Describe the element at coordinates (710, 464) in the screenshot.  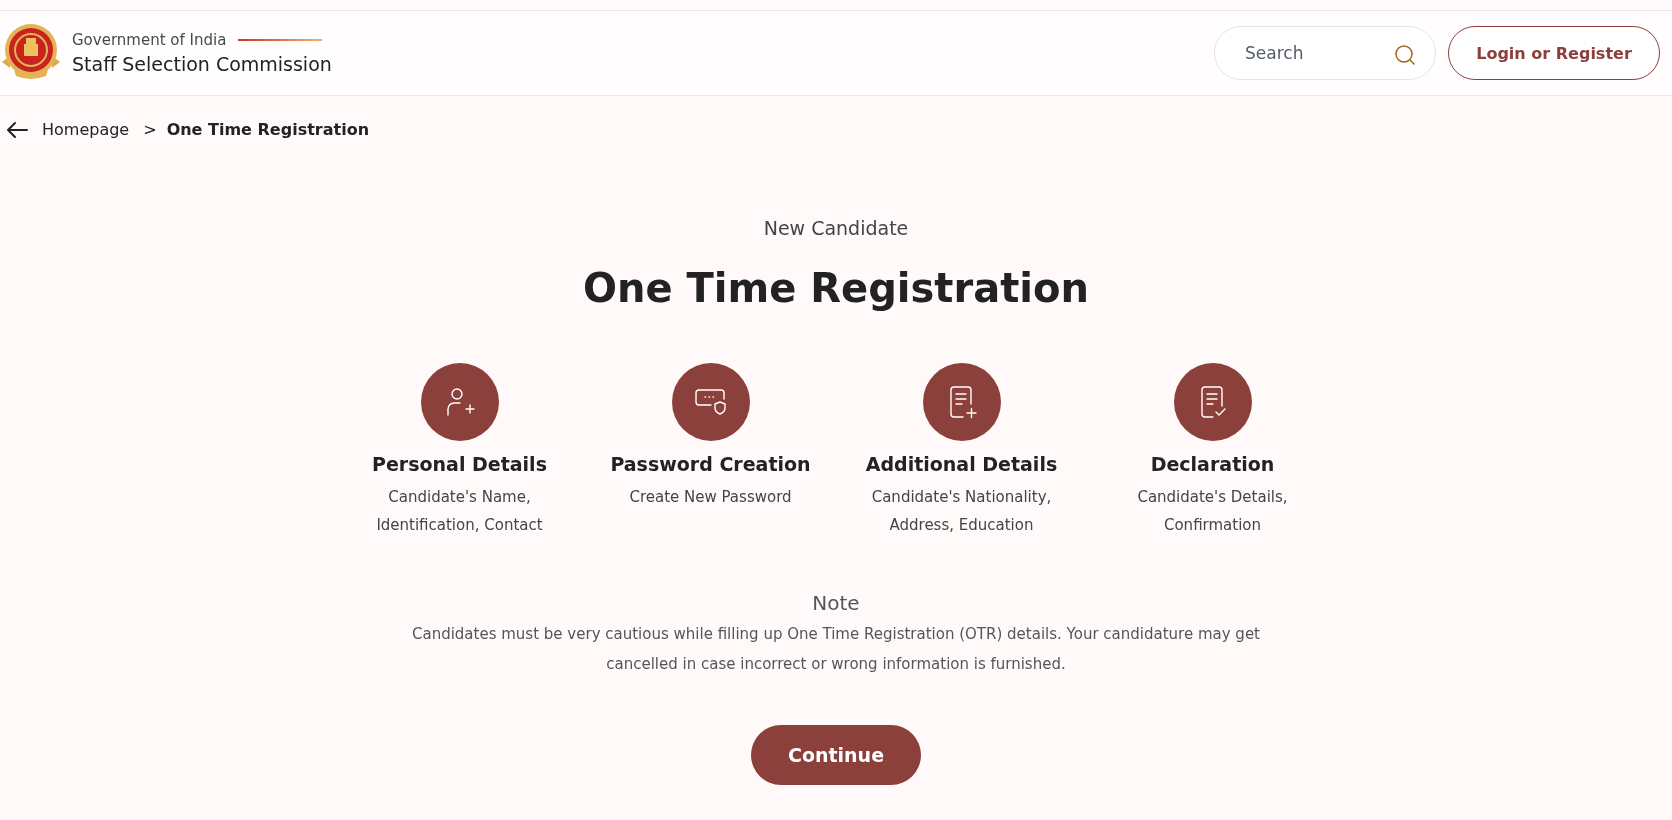
I see `step-title: Password Creation` at that location.